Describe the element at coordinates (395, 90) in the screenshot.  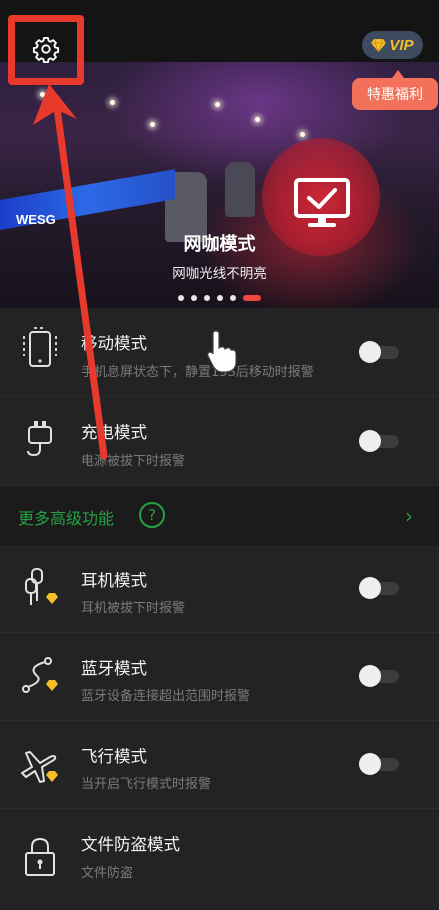
I see `promo-badge: 特惠福利` at that location.